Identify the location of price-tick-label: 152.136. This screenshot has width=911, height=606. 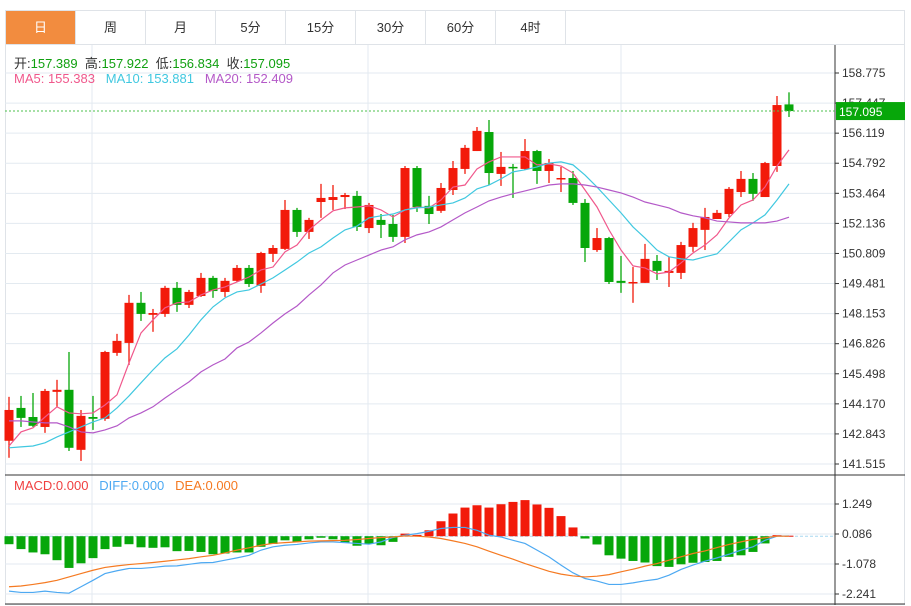
(864, 223).